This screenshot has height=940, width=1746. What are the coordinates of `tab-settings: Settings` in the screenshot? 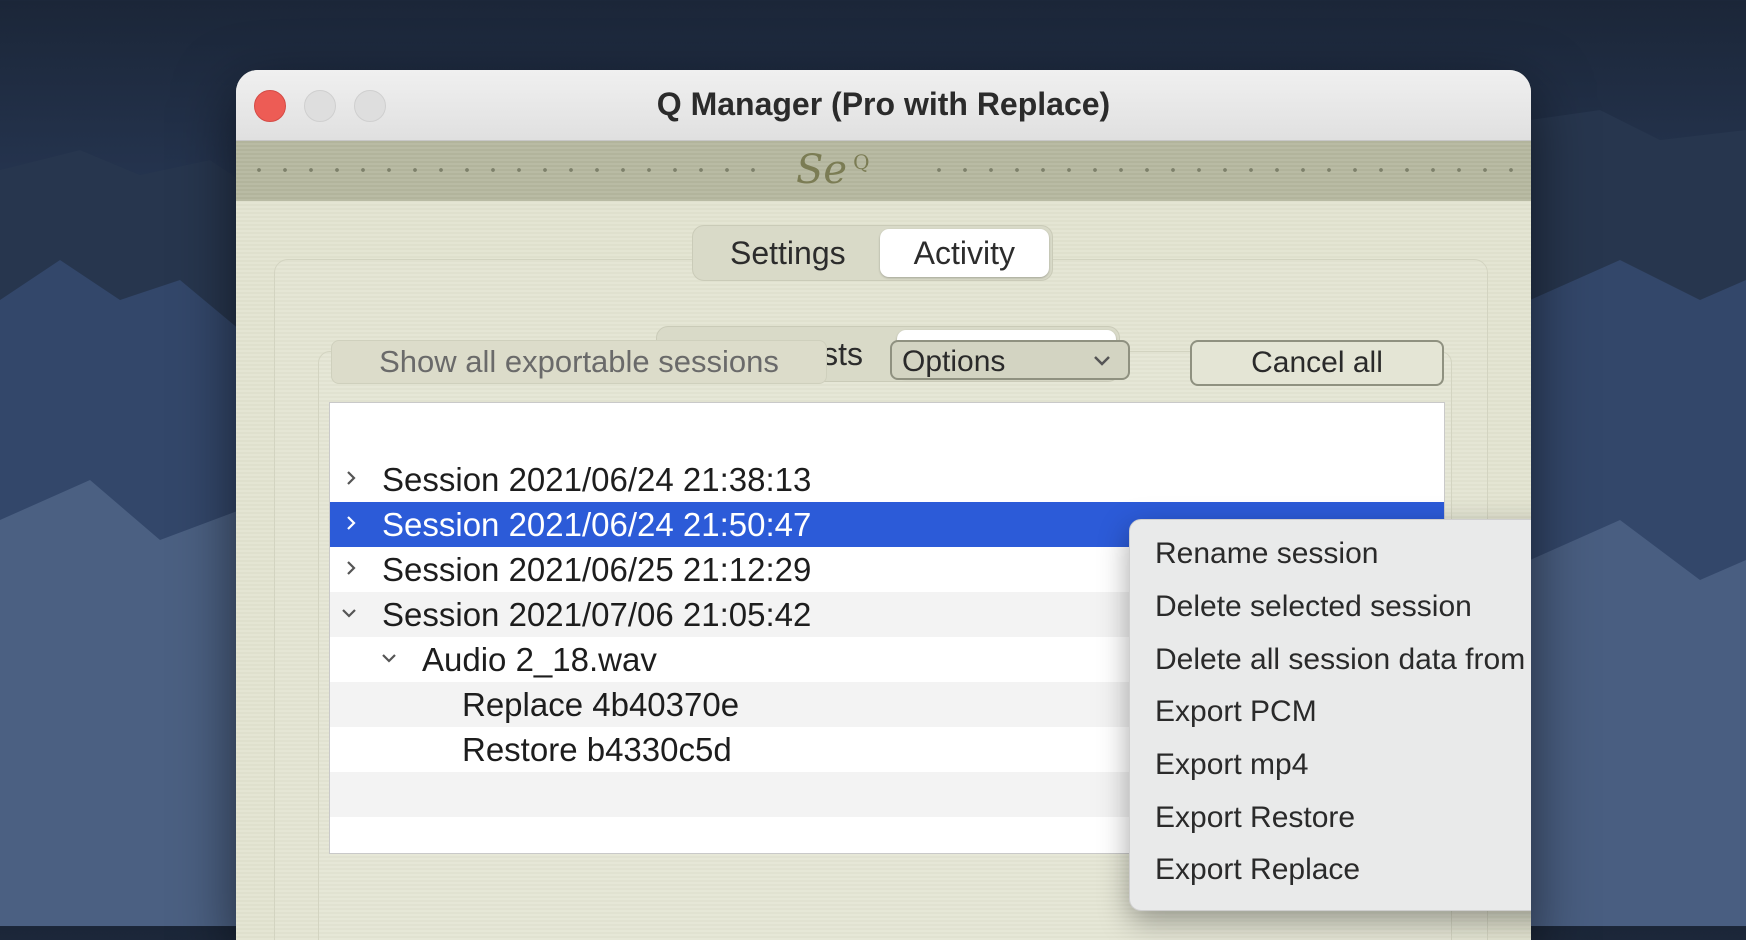 It's located at (788, 253).